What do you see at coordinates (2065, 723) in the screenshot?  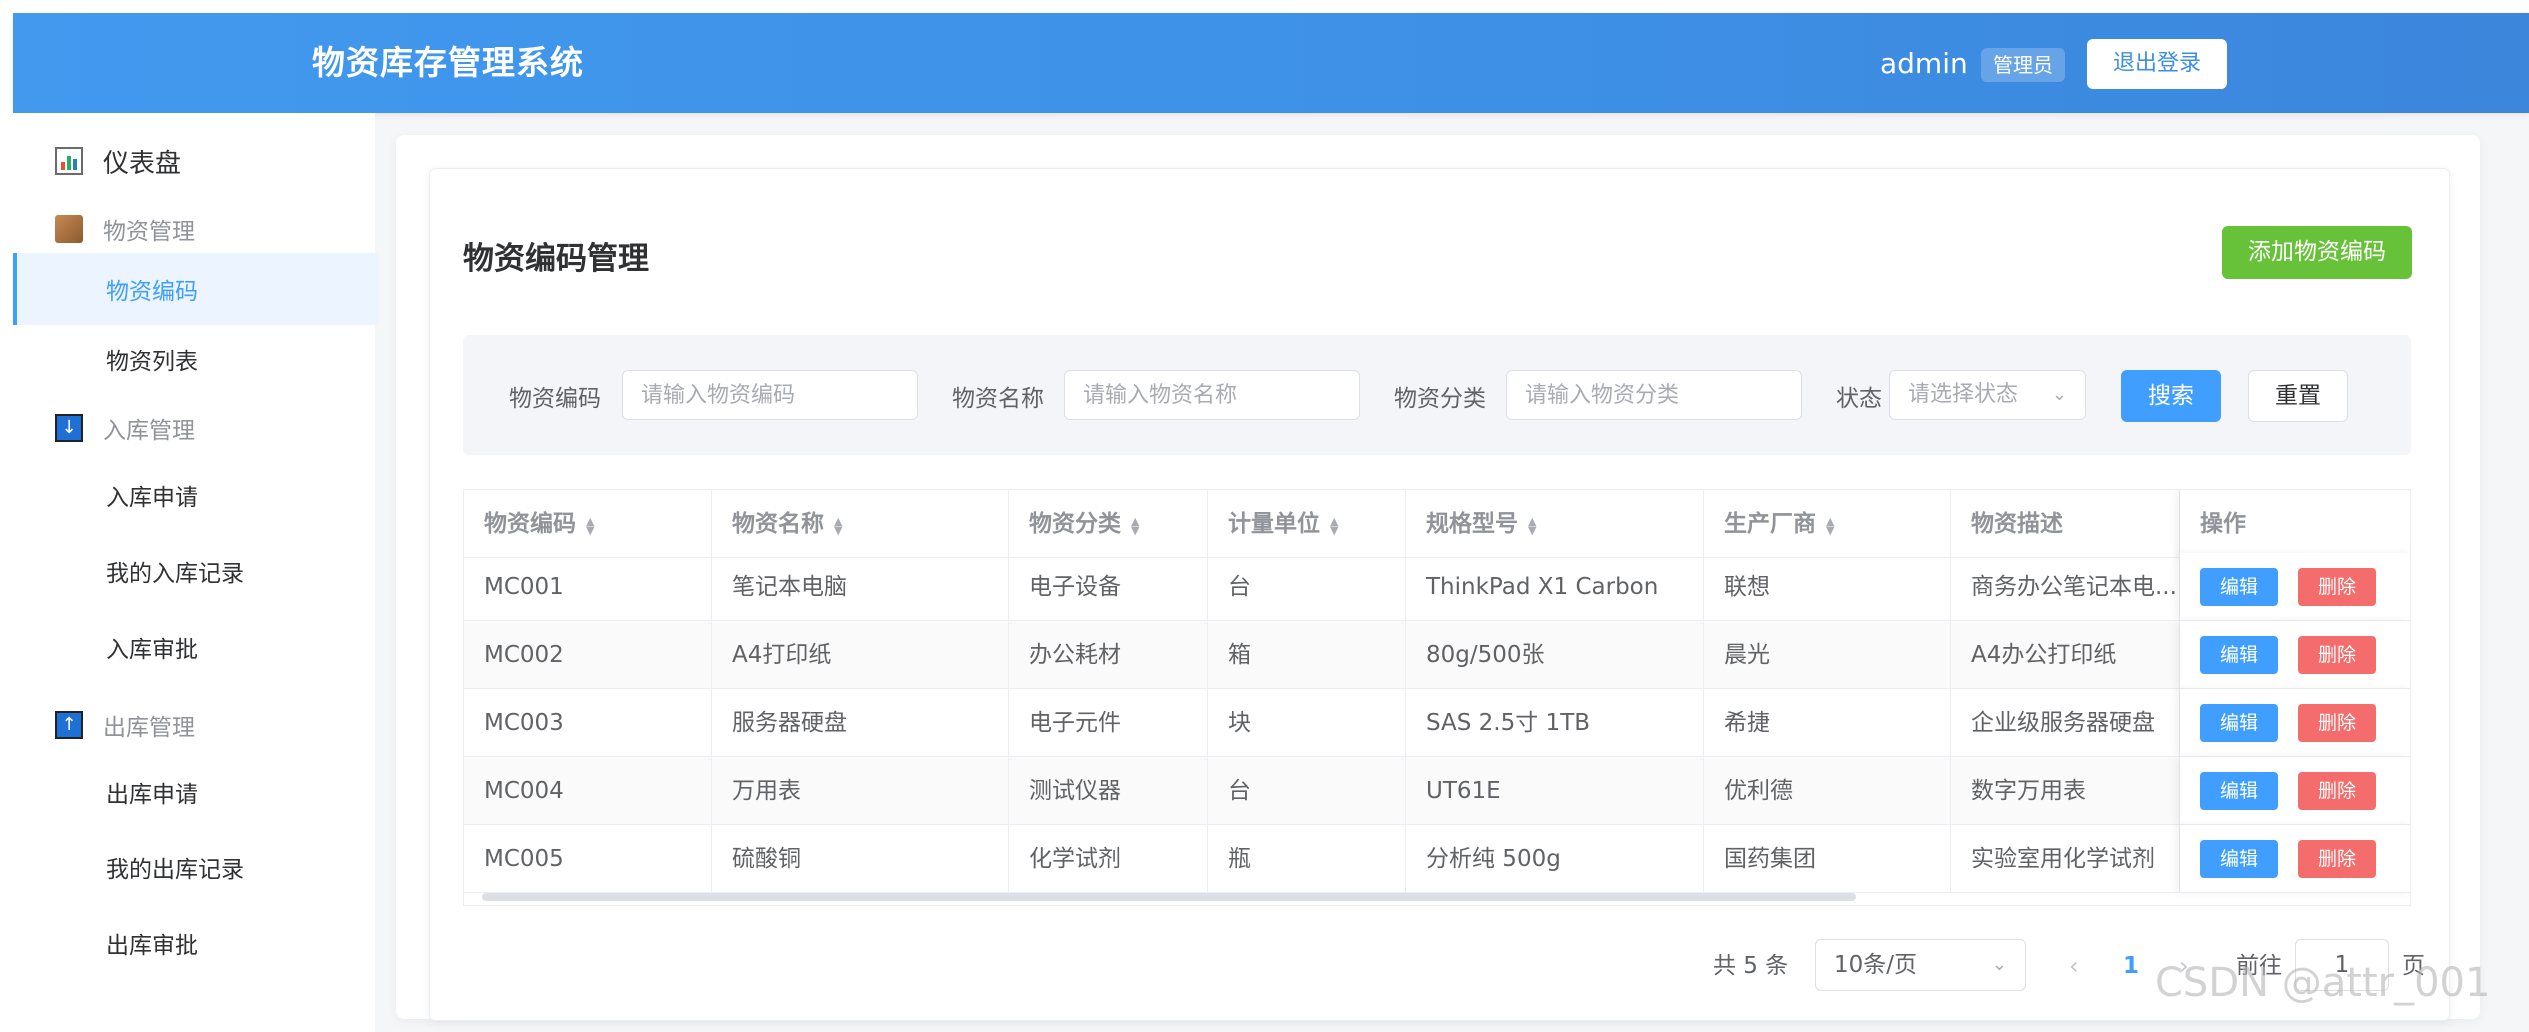 I see `table-cell: 企业级服务器硬盘` at bounding box center [2065, 723].